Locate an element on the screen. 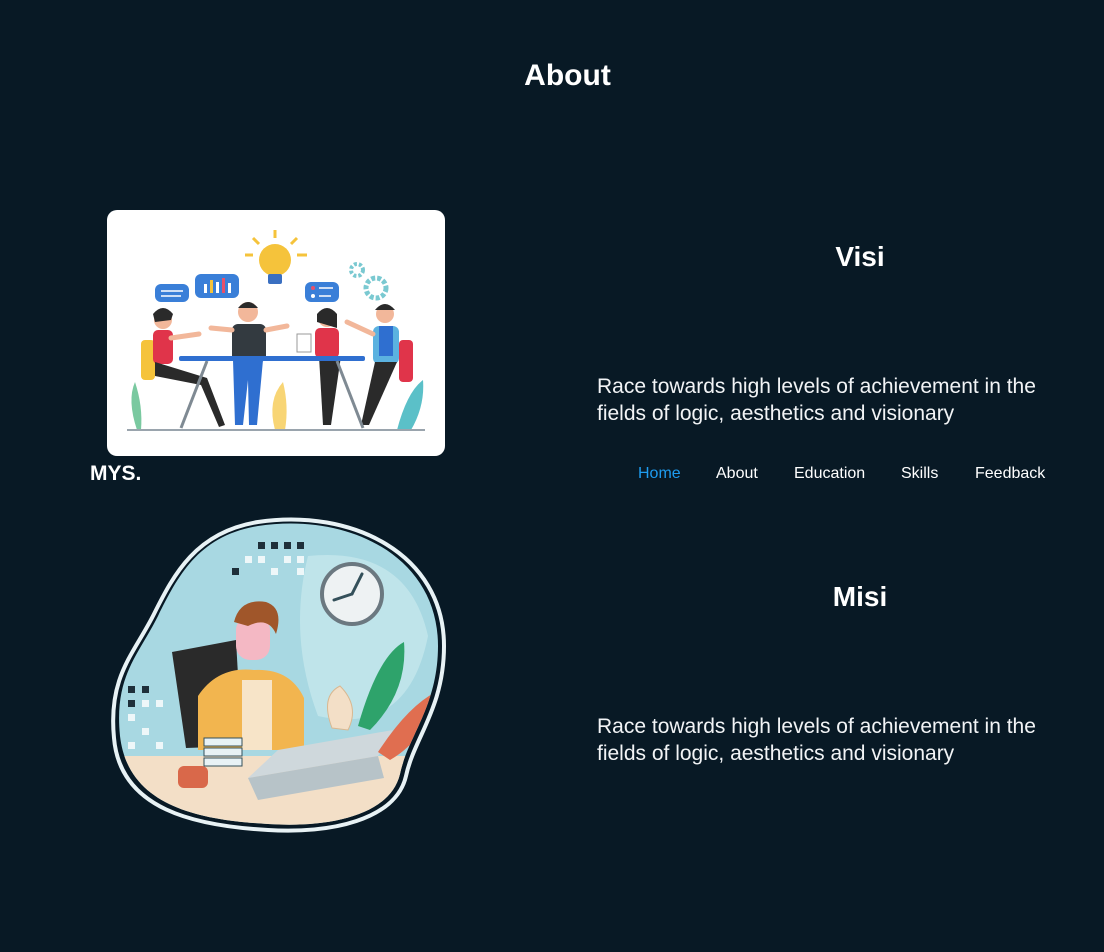 This screenshot has width=1104, height=952. nav-item-home: Home is located at coordinates (659, 474).